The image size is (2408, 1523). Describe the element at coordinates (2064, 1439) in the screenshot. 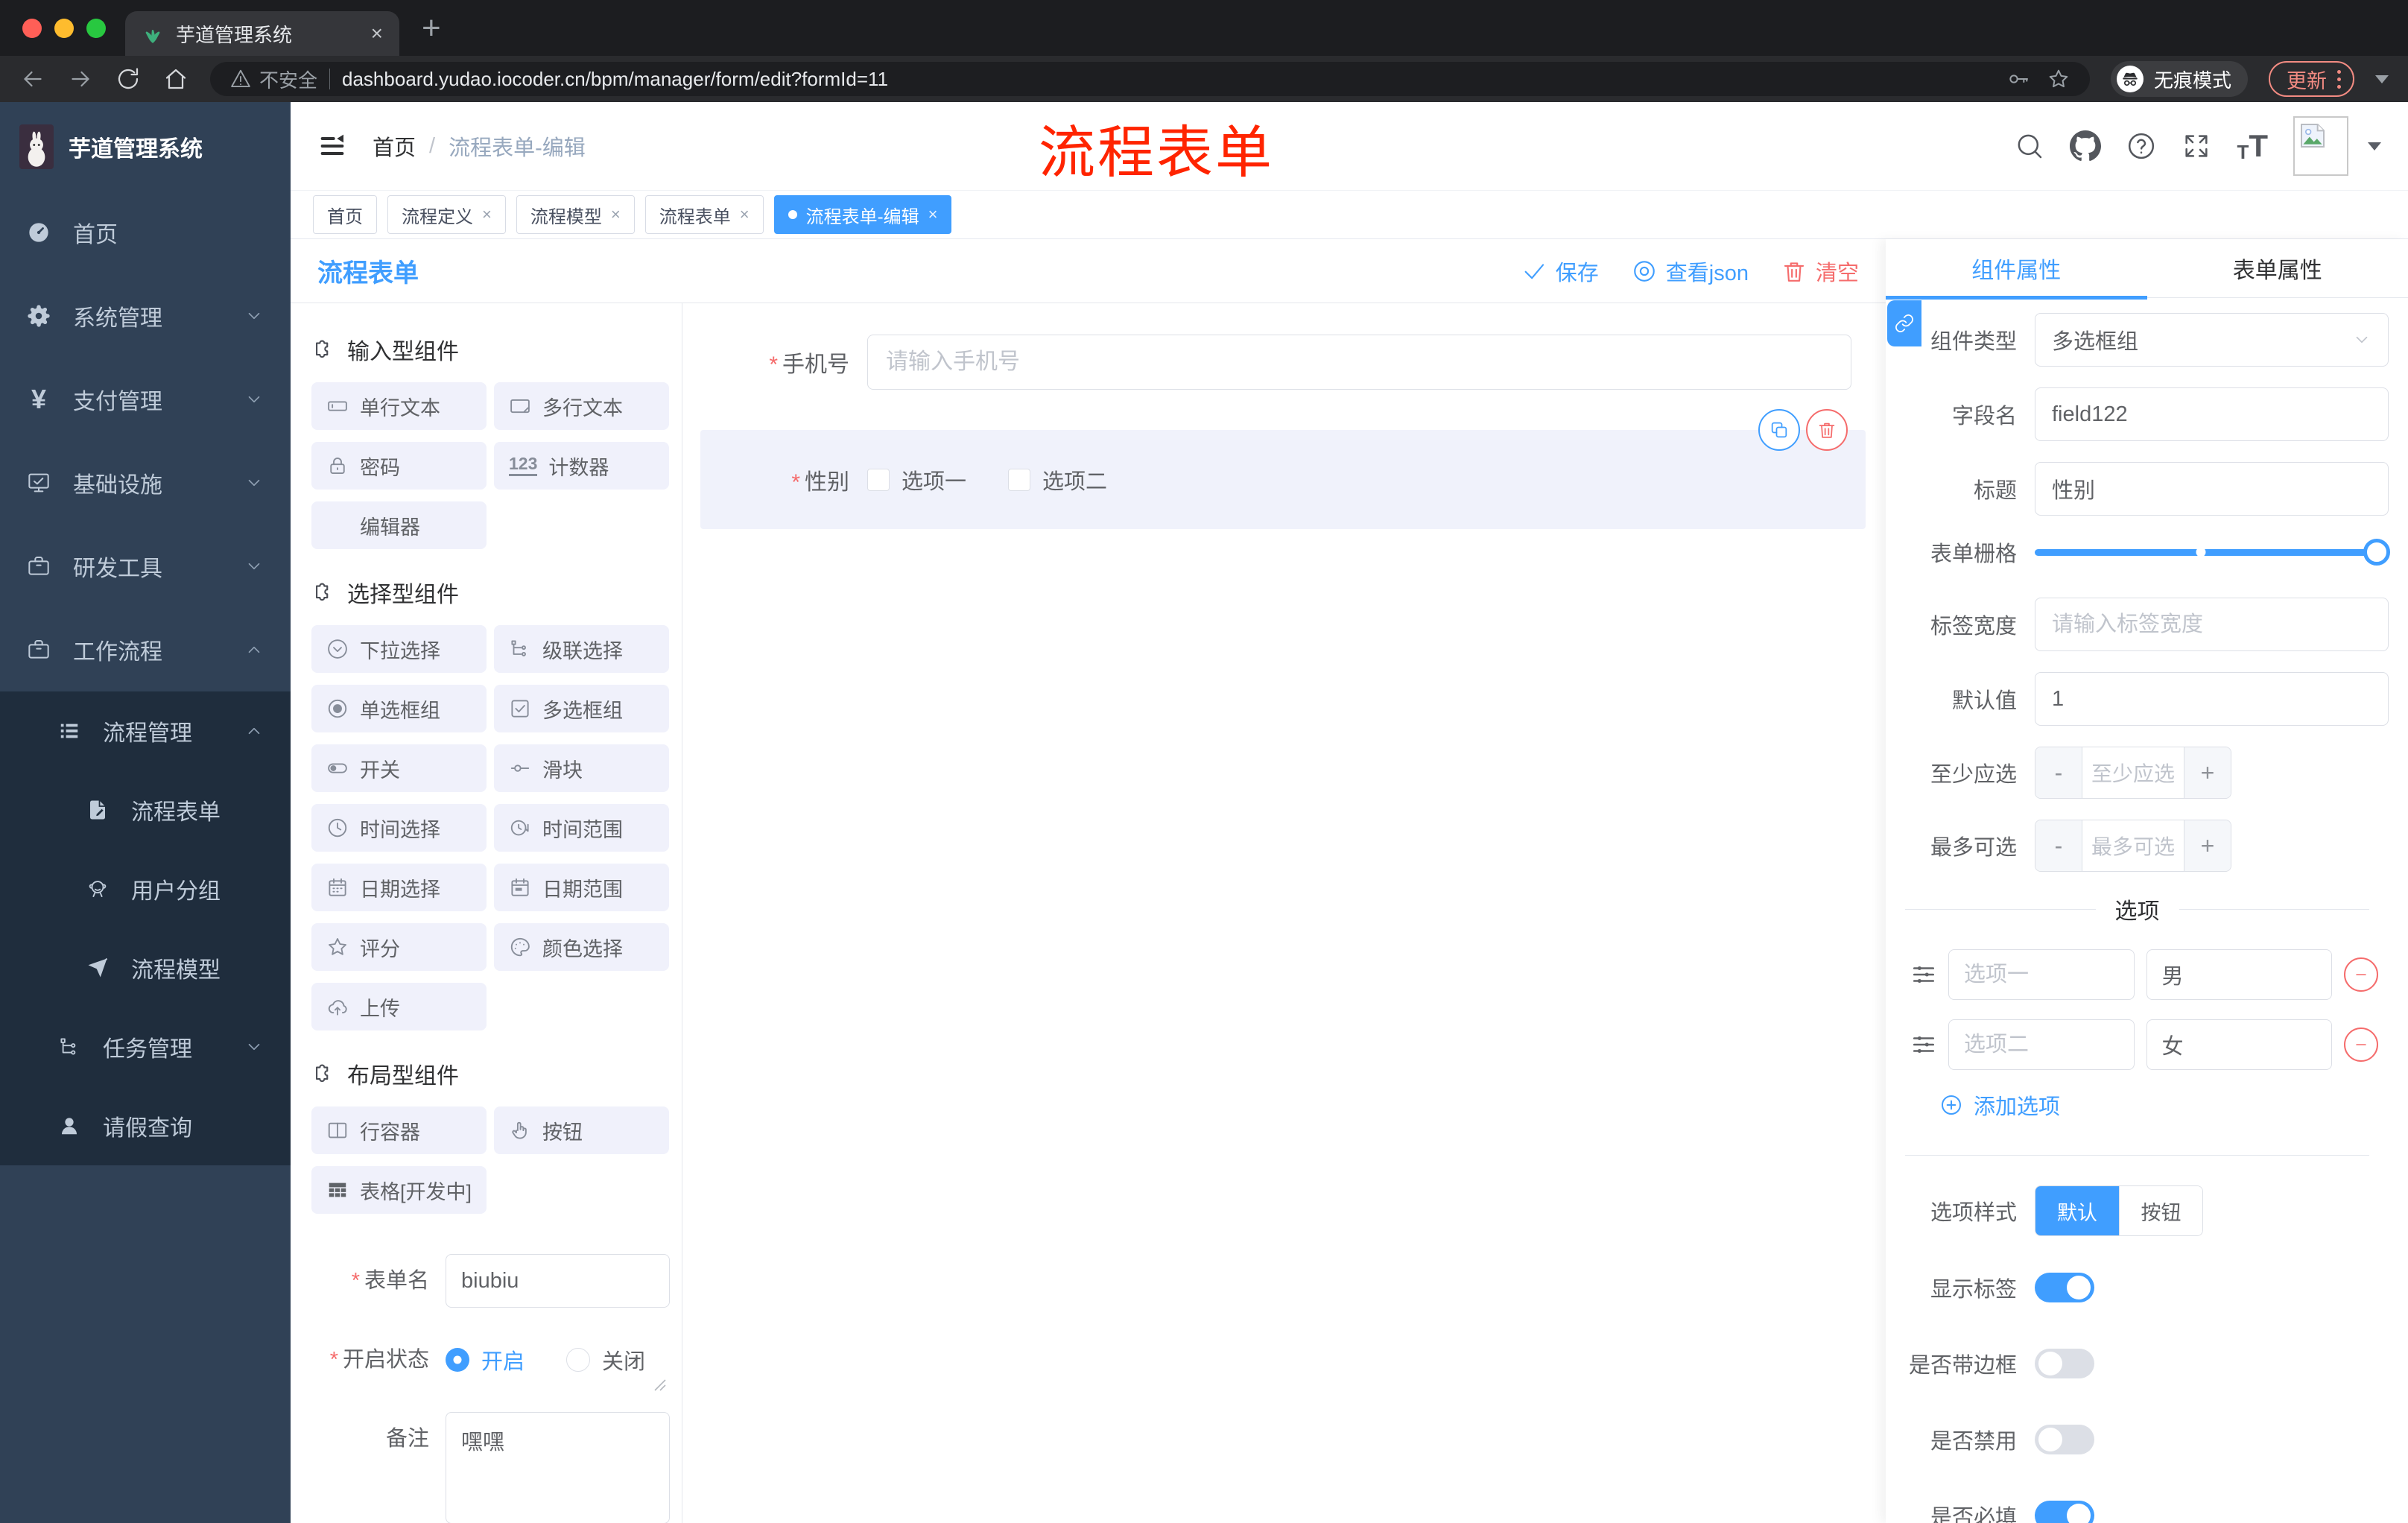

I see `disabled-toggle` at that location.